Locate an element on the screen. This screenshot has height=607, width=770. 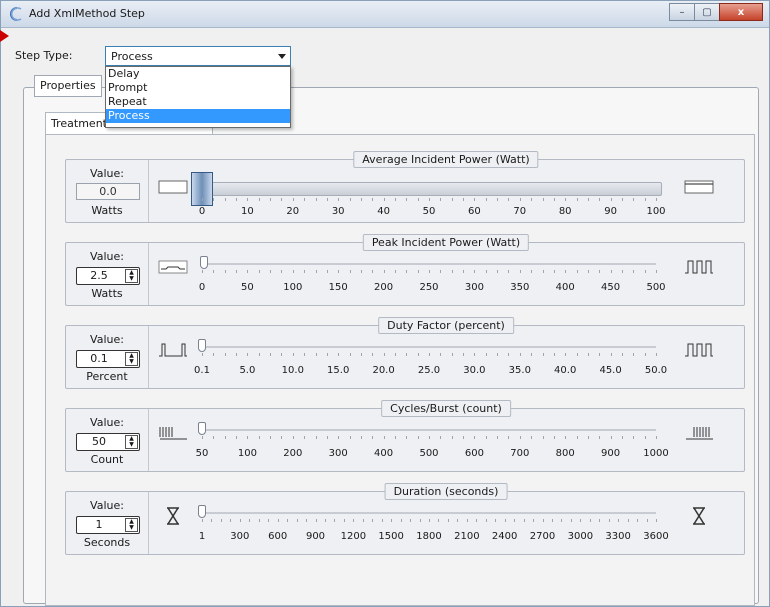
panel-title: Duration (seconds) is located at coordinates (446, 491).